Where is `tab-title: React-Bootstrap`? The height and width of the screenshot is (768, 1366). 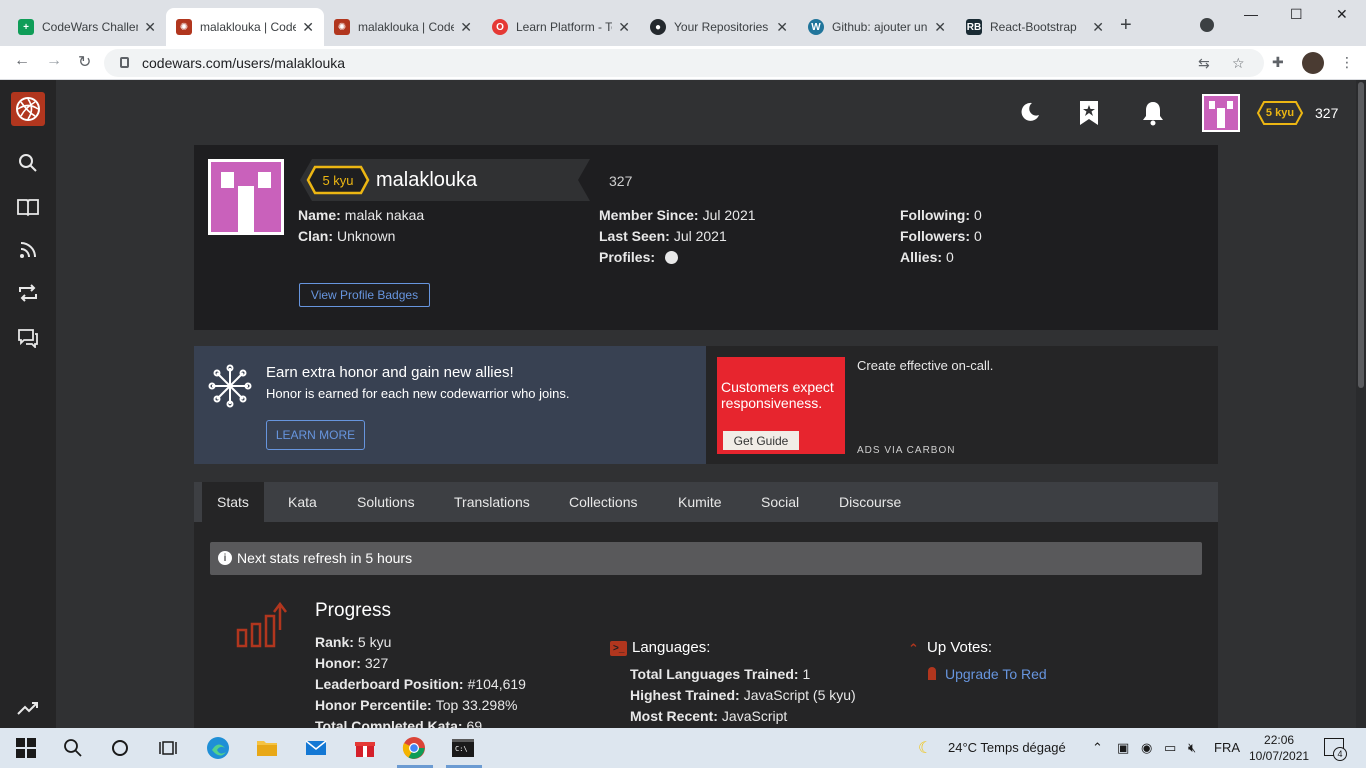 tab-title: React-Bootstrap is located at coordinates (1033, 27).